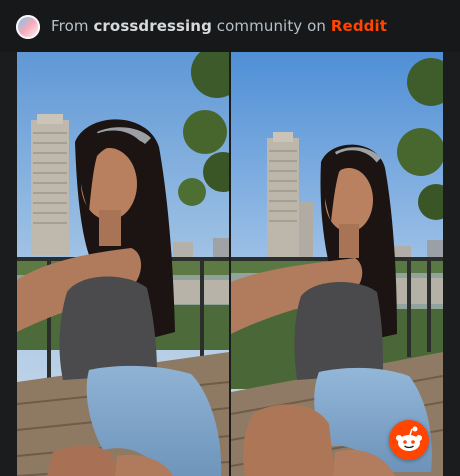  What do you see at coordinates (359, 26) in the screenshot?
I see `reddit-link: Reddit` at bounding box center [359, 26].